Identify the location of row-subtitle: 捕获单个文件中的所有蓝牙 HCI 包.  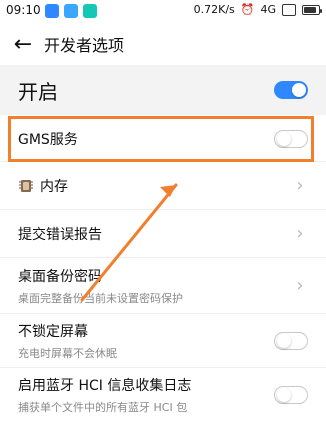
(103, 407).